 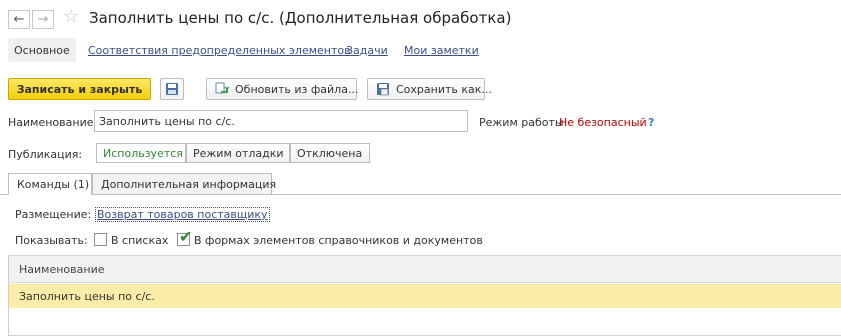 What do you see at coordinates (222, 89) in the screenshot?
I see `update-from-file-icon` at bounding box center [222, 89].